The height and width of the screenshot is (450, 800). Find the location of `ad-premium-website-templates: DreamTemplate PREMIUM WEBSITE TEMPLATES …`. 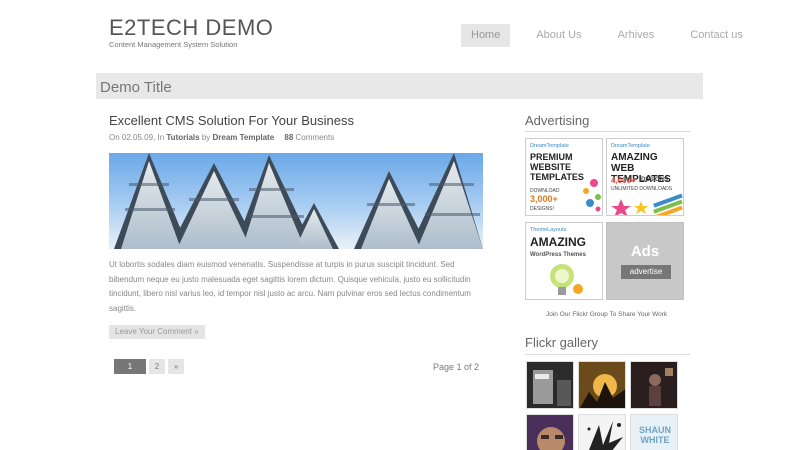

ad-premium-website-templates: DreamTemplate PREMIUM WEBSITE TEMPLATES … is located at coordinates (564, 177).